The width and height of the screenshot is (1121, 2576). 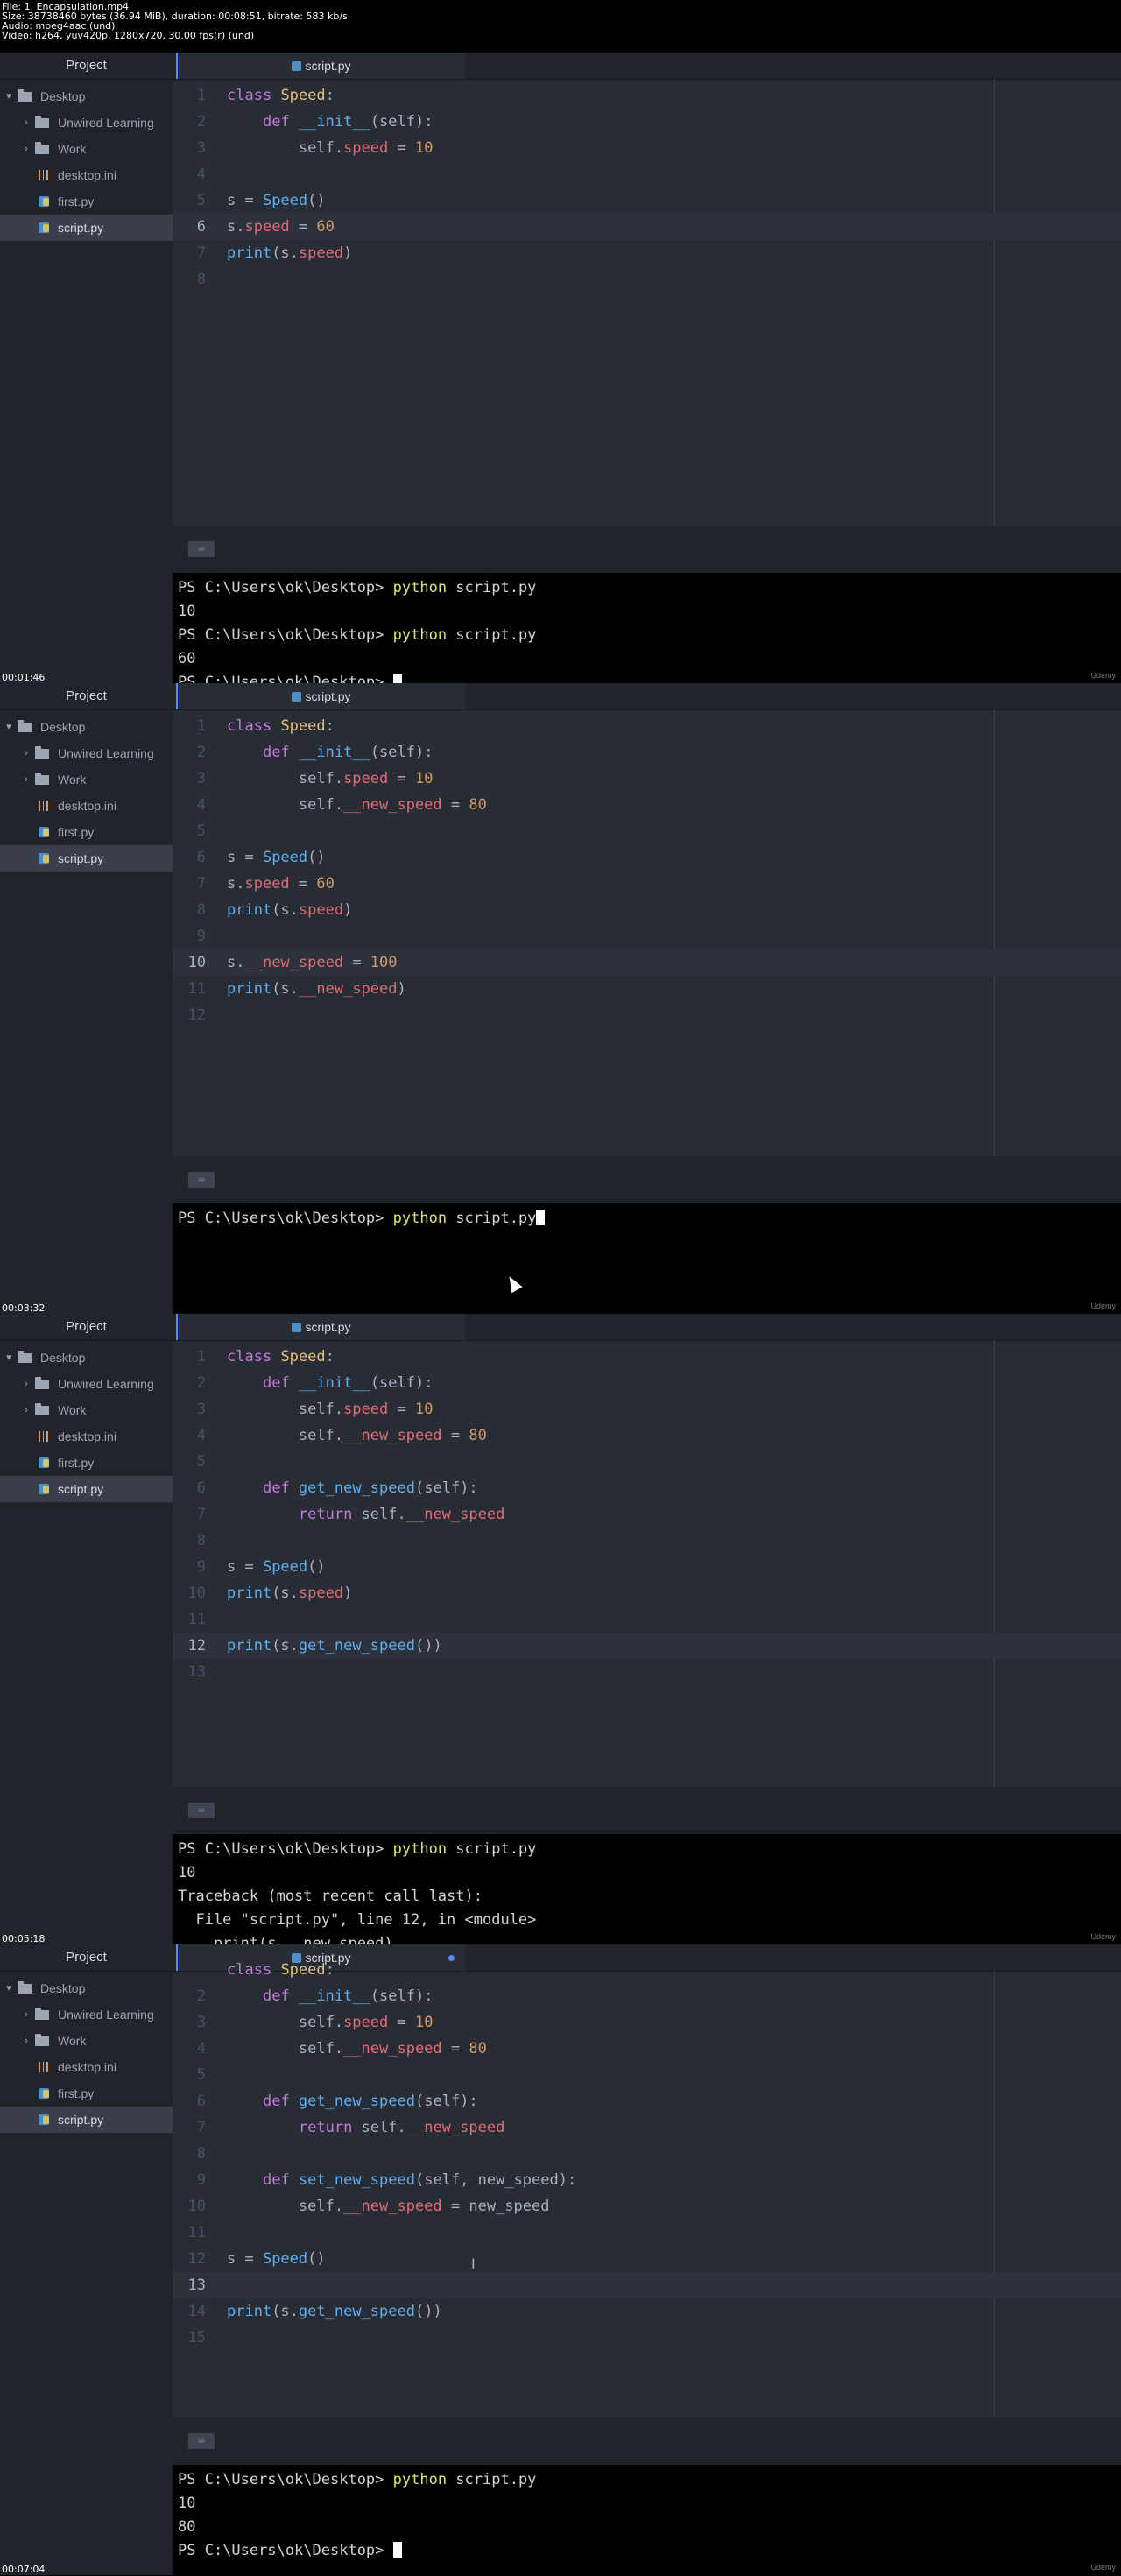 What do you see at coordinates (647, 174) in the screenshot?
I see `code-line: 4` at bounding box center [647, 174].